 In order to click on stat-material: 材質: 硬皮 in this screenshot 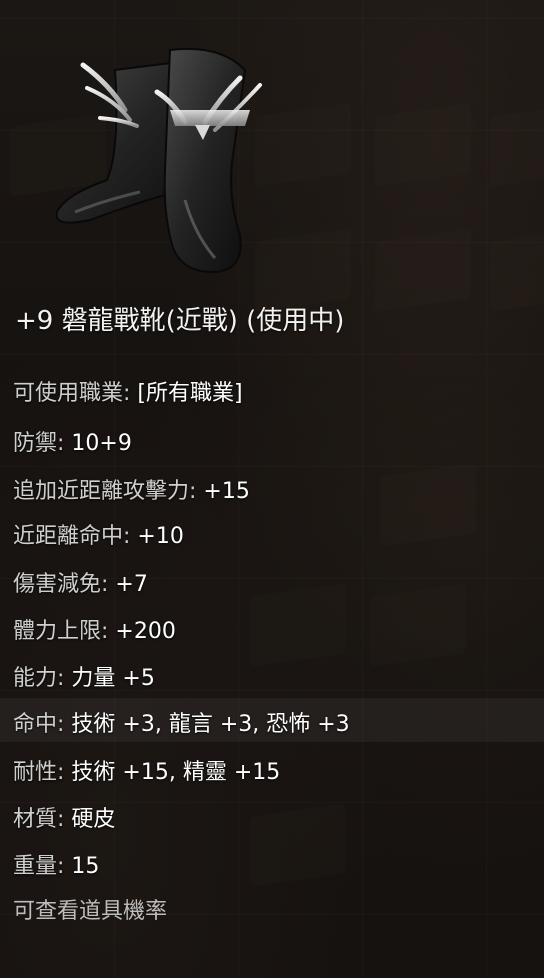, I will do `click(64, 817)`.